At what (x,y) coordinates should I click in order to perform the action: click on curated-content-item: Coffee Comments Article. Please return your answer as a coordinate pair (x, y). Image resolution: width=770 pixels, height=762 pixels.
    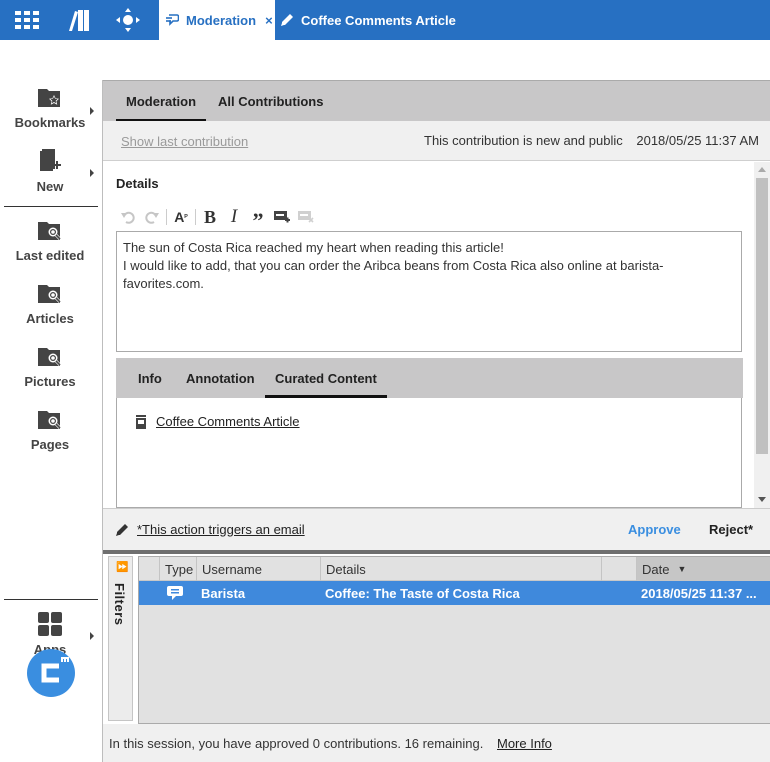
    Looking at the image, I should click on (218, 421).